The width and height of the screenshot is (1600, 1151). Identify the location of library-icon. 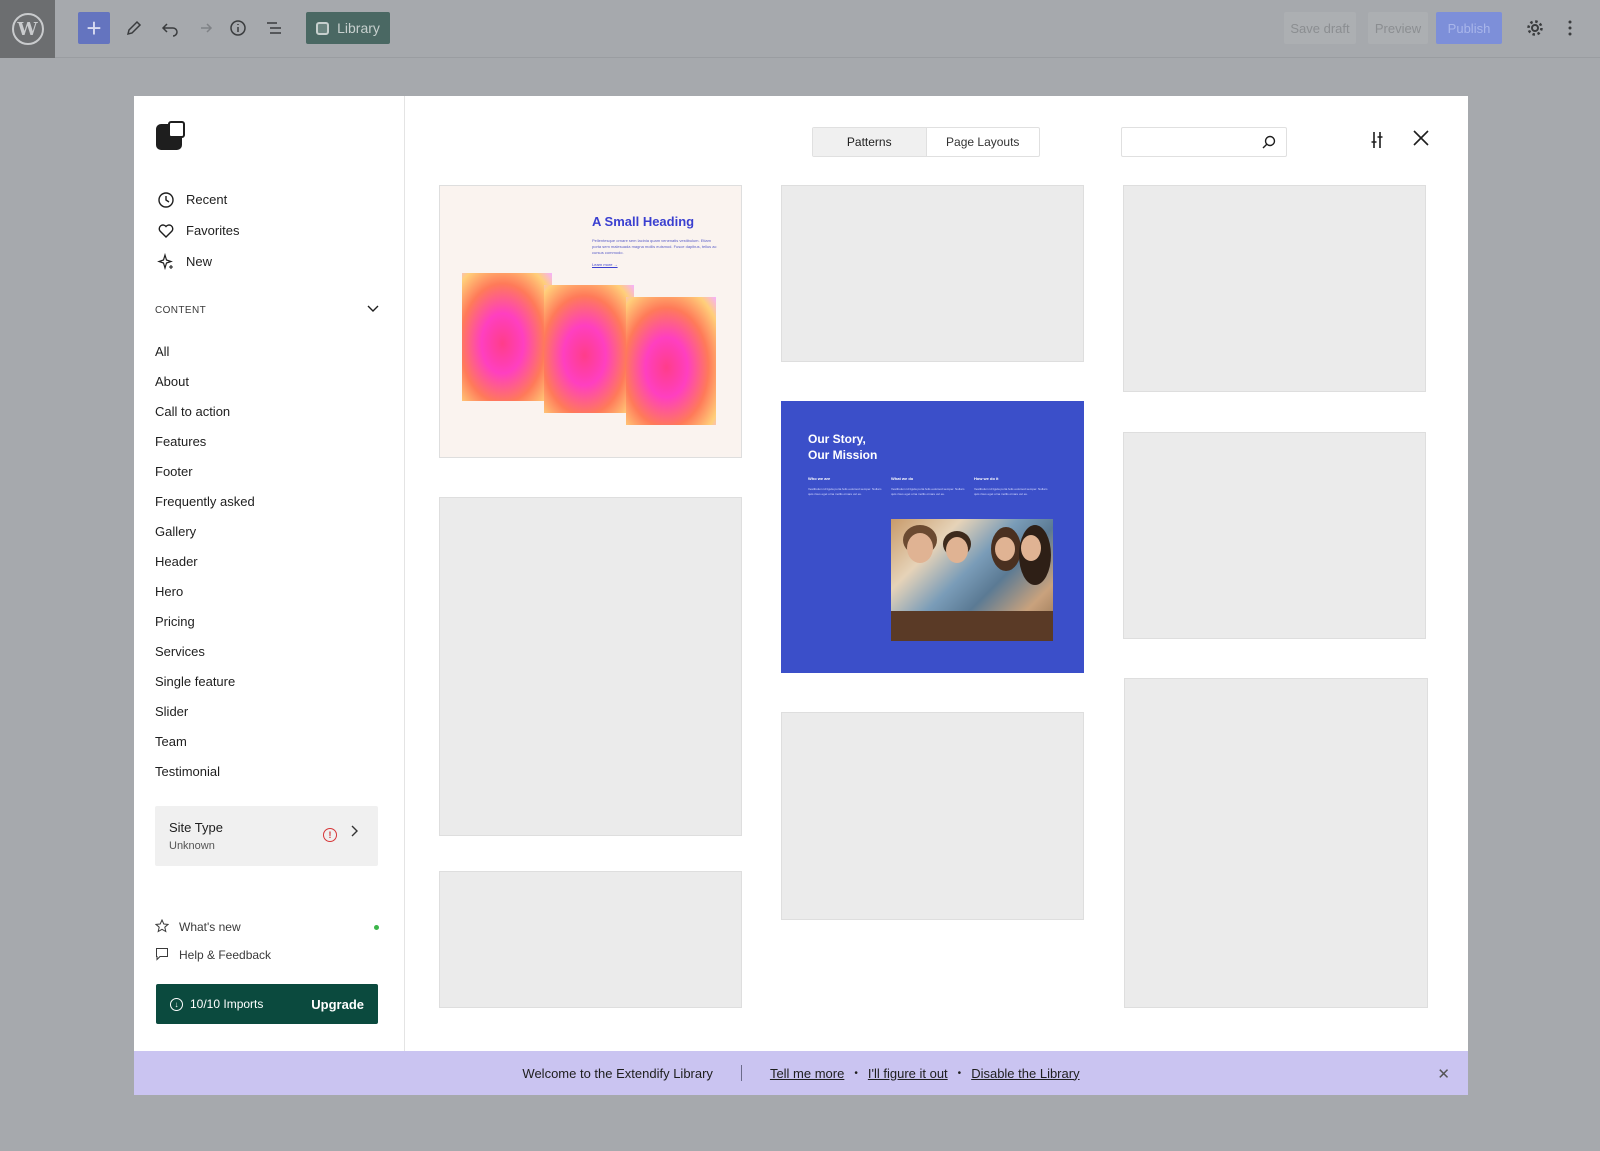
(323, 28).